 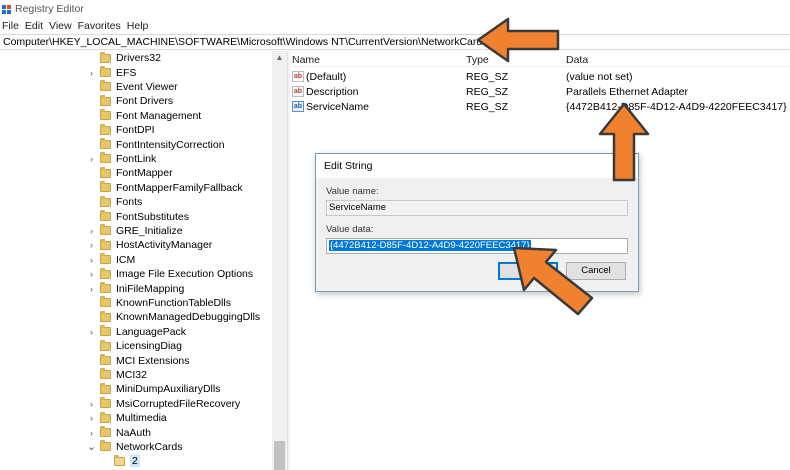 What do you see at coordinates (596, 271) in the screenshot?
I see `cancel-button: Cancel` at bounding box center [596, 271].